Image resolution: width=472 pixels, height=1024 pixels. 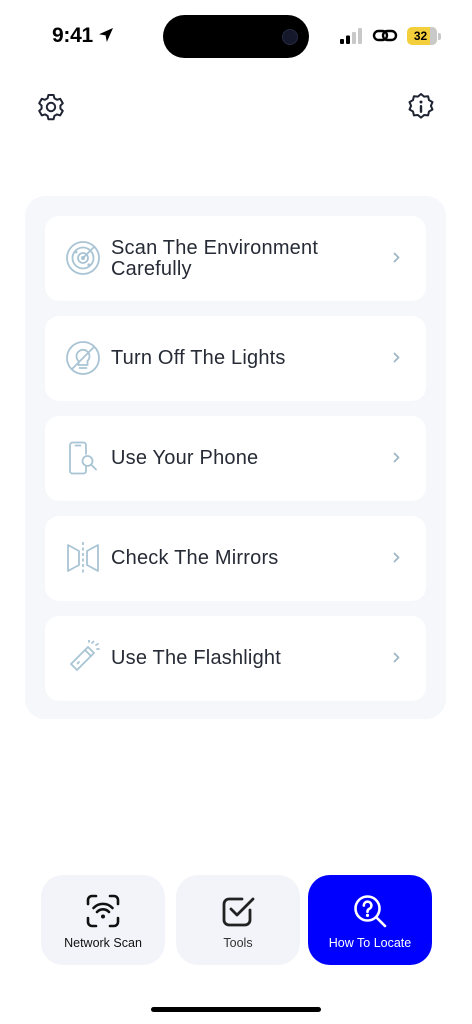 I want to click on battery-indicator: 32, so click(x=424, y=36).